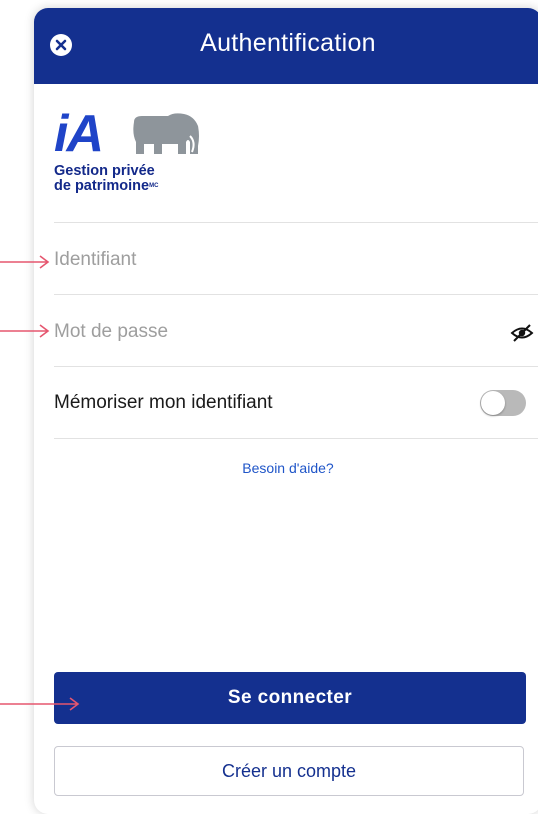 This screenshot has width=538, height=814. Describe the element at coordinates (154, 186) in the screenshot. I see `trademark-mark: MC` at that location.